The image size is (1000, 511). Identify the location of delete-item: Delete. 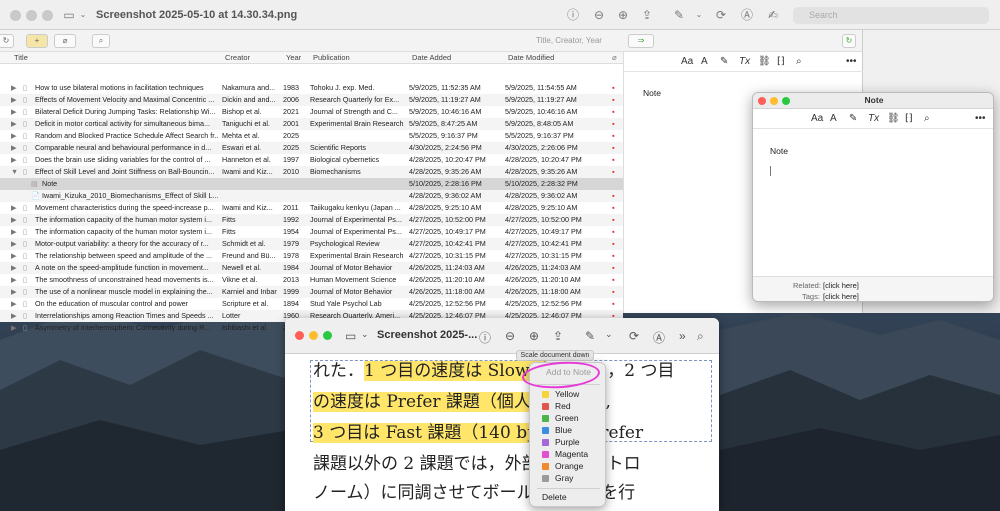
(568, 497).